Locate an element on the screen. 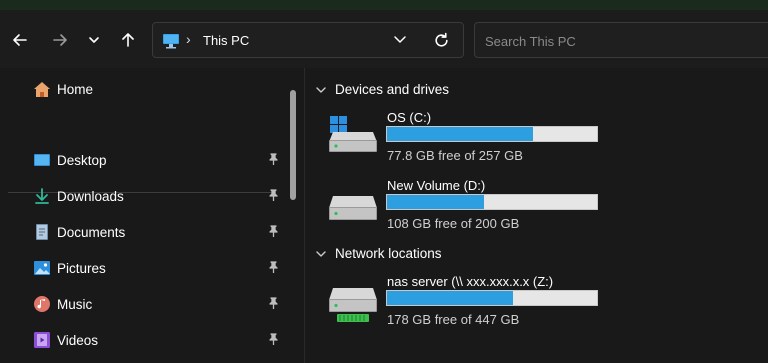  sidebar-item-desktop: Desktop is located at coordinates (70, 160).